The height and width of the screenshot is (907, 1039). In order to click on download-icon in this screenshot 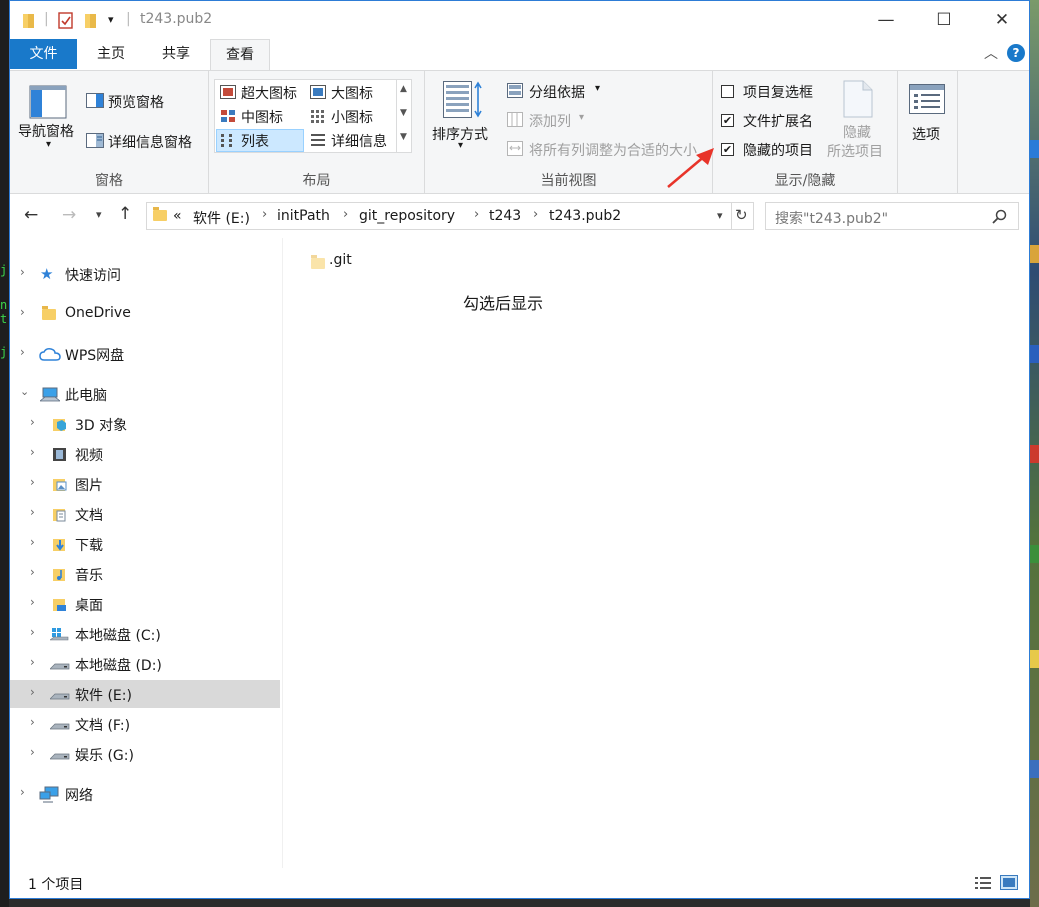, I will do `click(59, 545)`.